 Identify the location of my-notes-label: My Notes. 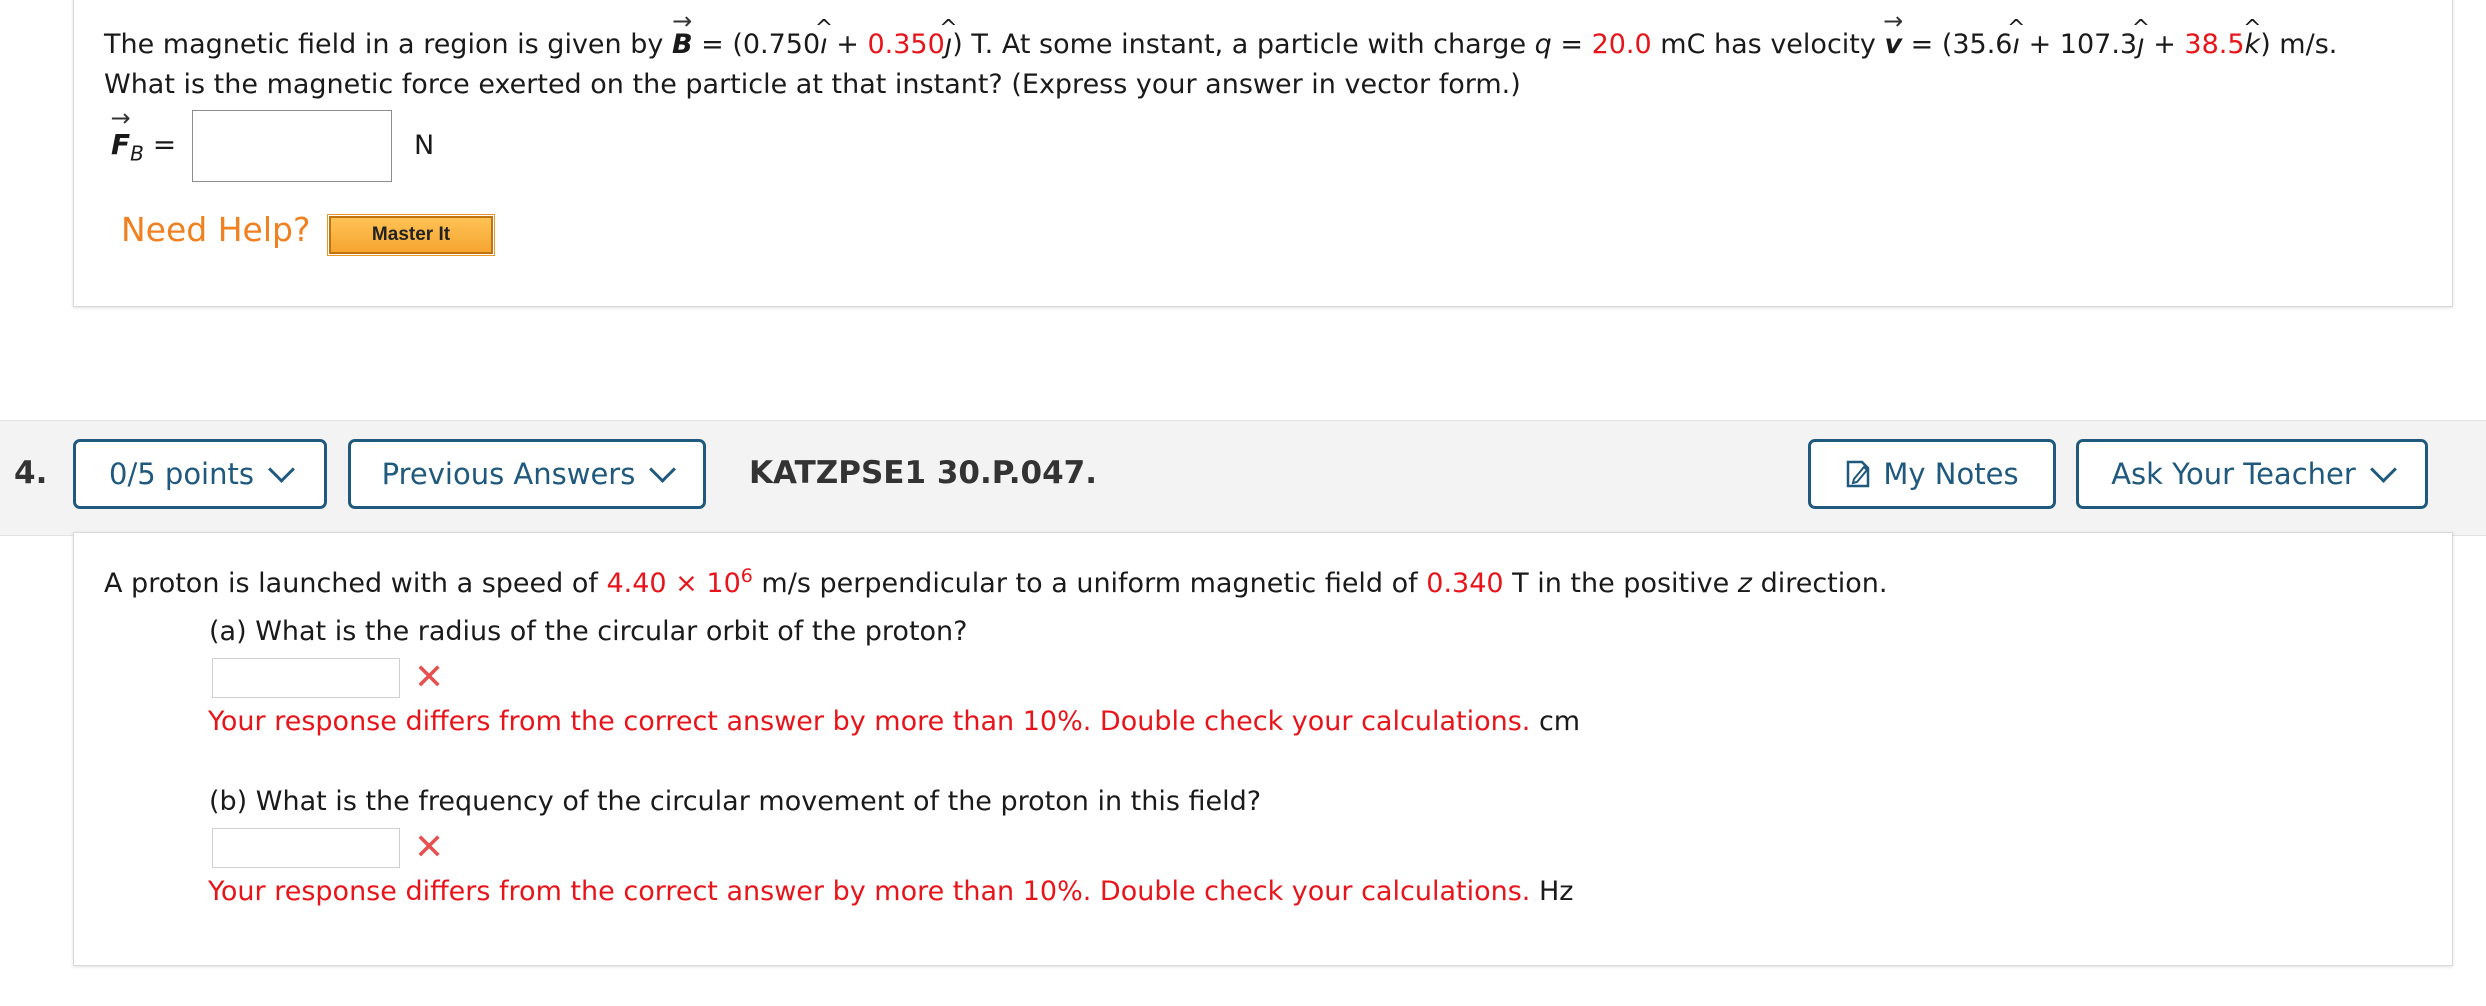
(1951, 474).